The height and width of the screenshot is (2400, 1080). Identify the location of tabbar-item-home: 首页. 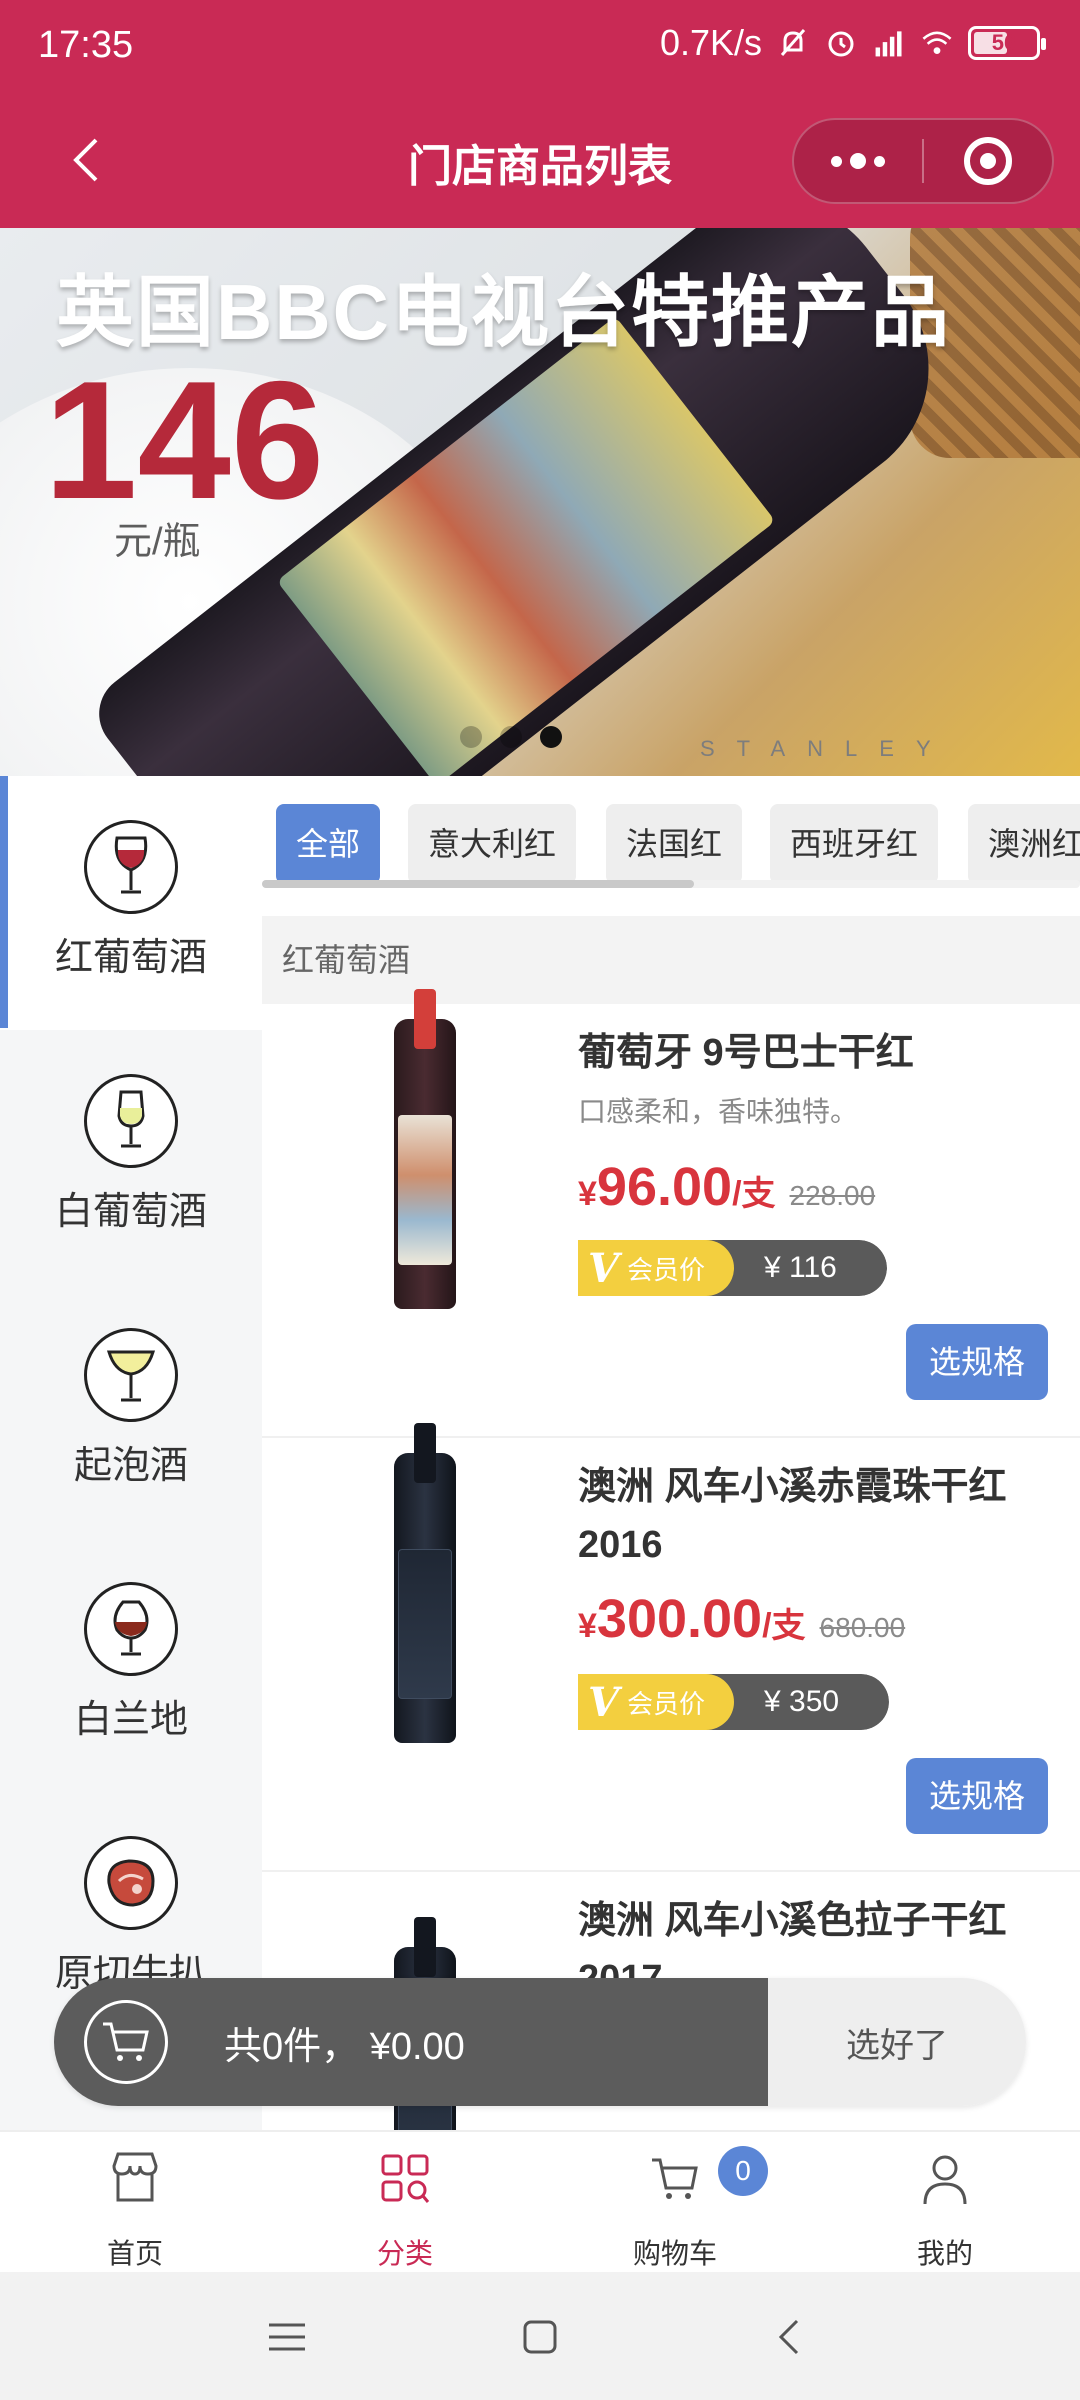
(135, 2202).